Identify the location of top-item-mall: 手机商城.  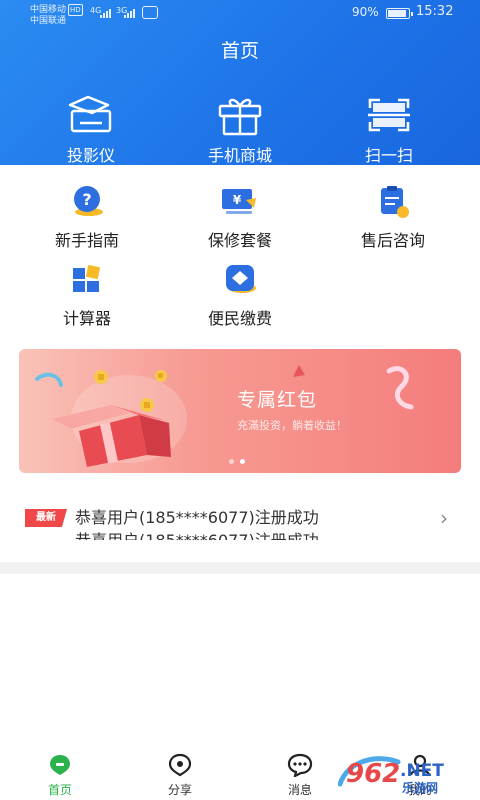
(240, 130).